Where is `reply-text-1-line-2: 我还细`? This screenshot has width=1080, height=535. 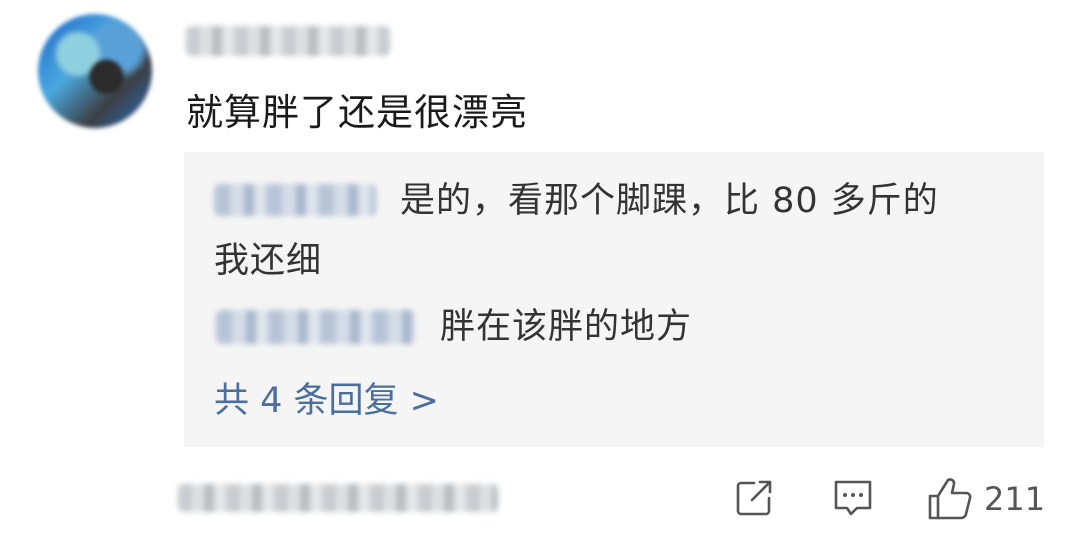 reply-text-1-line-2: 我还细 is located at coordinates (268, 261).